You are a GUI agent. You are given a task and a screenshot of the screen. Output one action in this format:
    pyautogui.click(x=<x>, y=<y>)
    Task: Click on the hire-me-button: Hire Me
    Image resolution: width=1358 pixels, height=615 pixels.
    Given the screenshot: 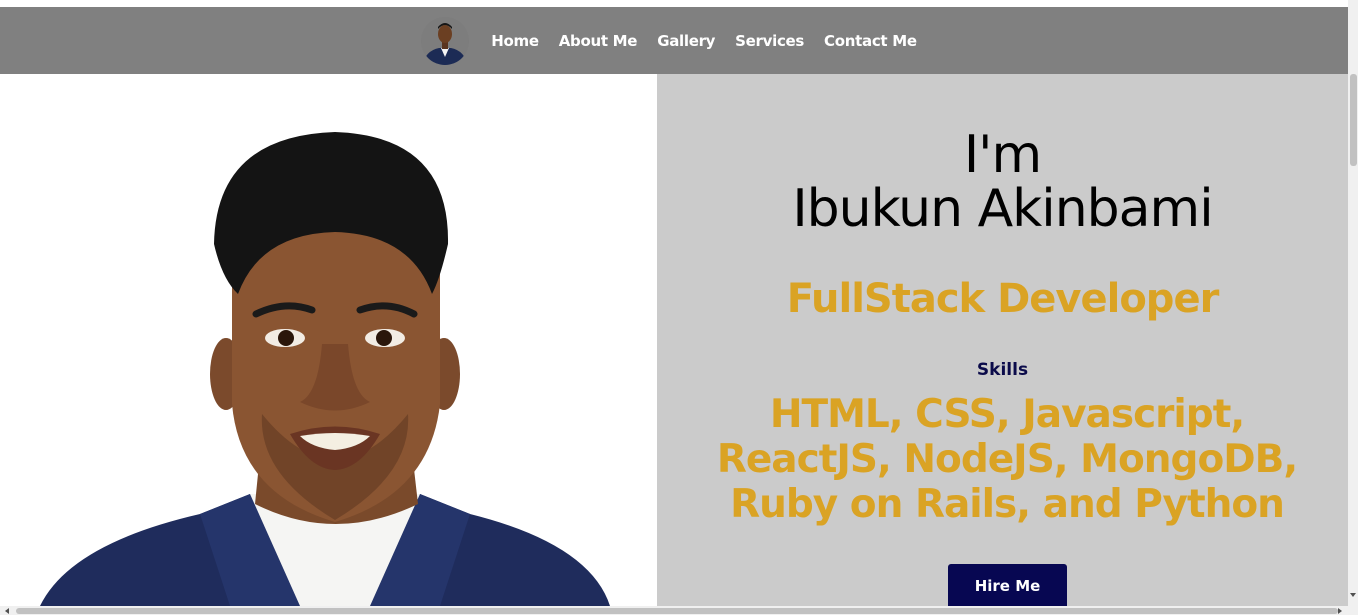 What is the action you would take?
    pyautogui.click(x=1007, y=587)
    